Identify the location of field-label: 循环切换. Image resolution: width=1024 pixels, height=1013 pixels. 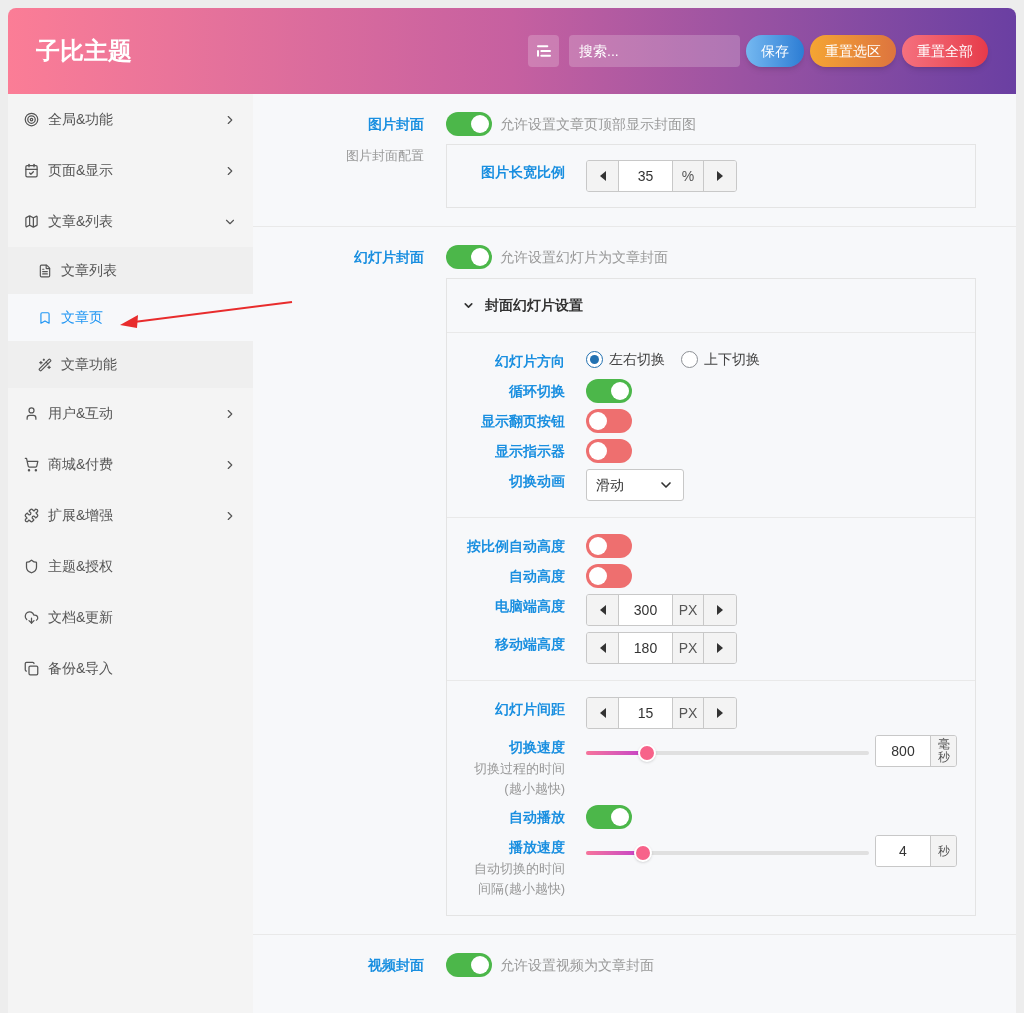
(537, 391).